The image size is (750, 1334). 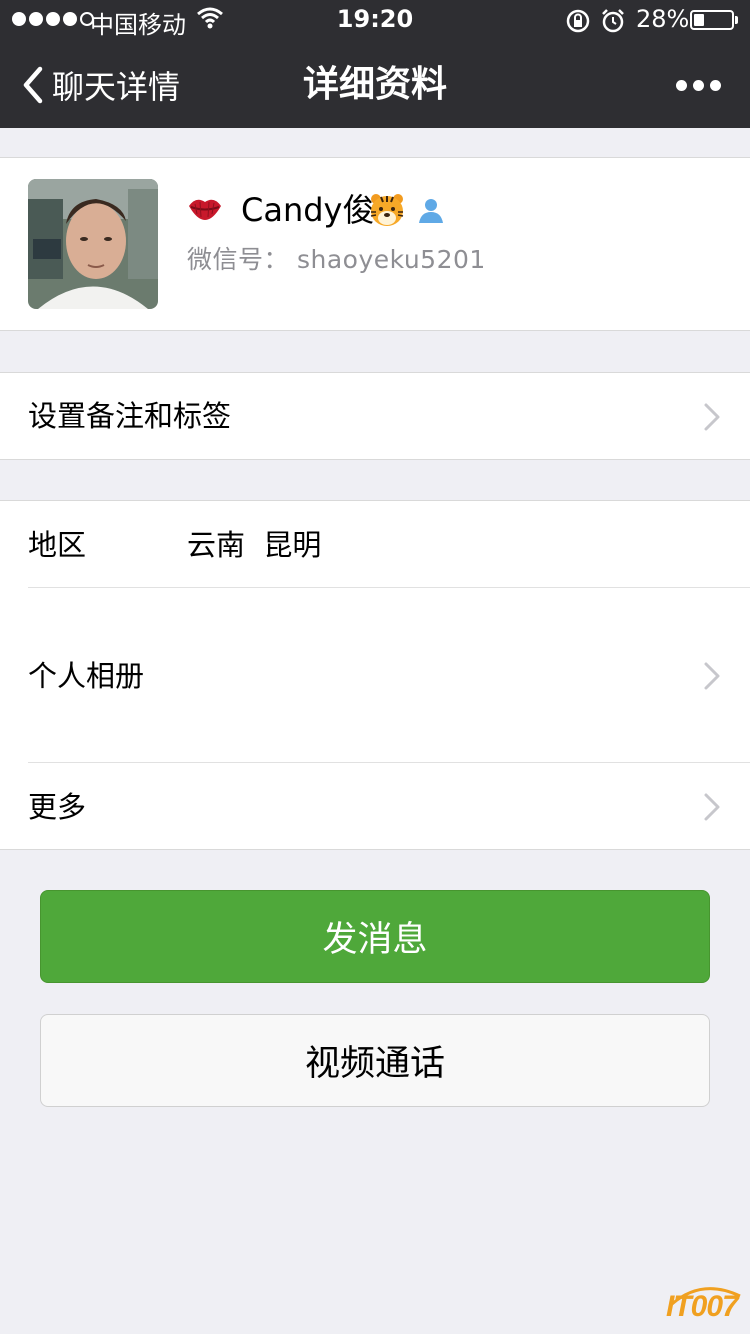 What do you see at coordinates (613, 21) in the screenshot?
I see `alarm-icon` at bounding box center [613, 21].